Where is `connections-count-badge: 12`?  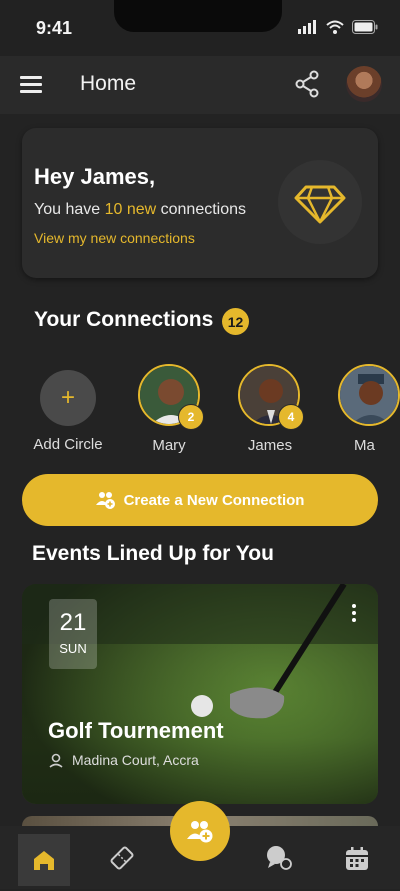 connections-count-badge: 12 is located at coordinates (235, 321).